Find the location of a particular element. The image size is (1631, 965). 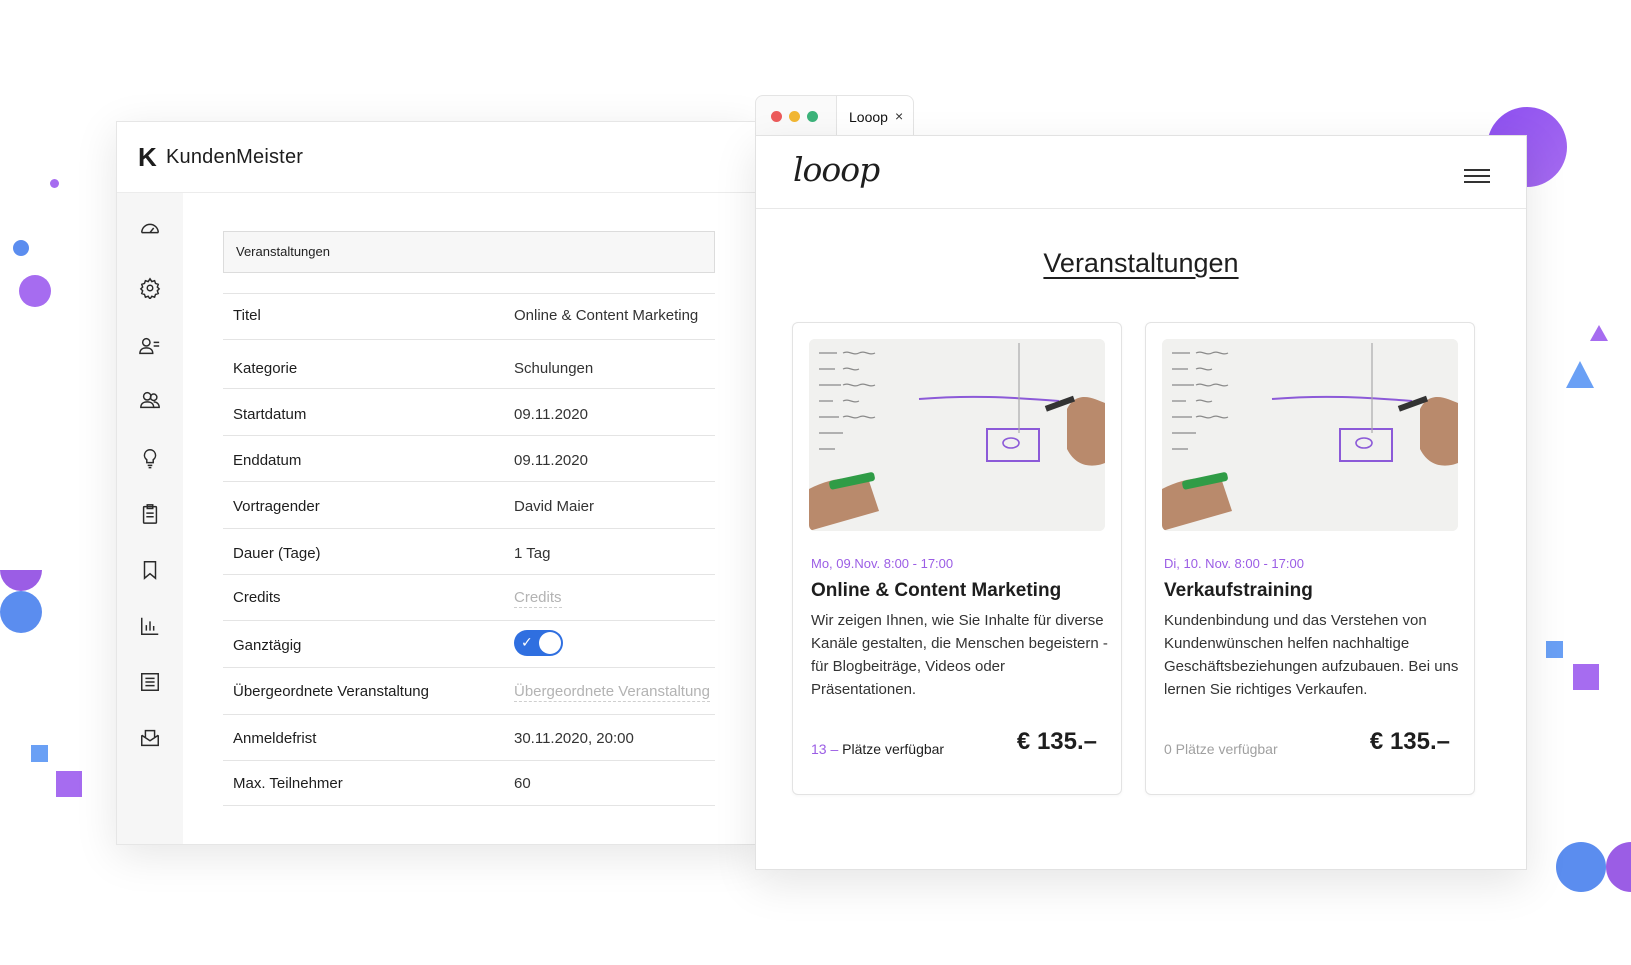

field-label: Credits is located at coordinates (257, 597).